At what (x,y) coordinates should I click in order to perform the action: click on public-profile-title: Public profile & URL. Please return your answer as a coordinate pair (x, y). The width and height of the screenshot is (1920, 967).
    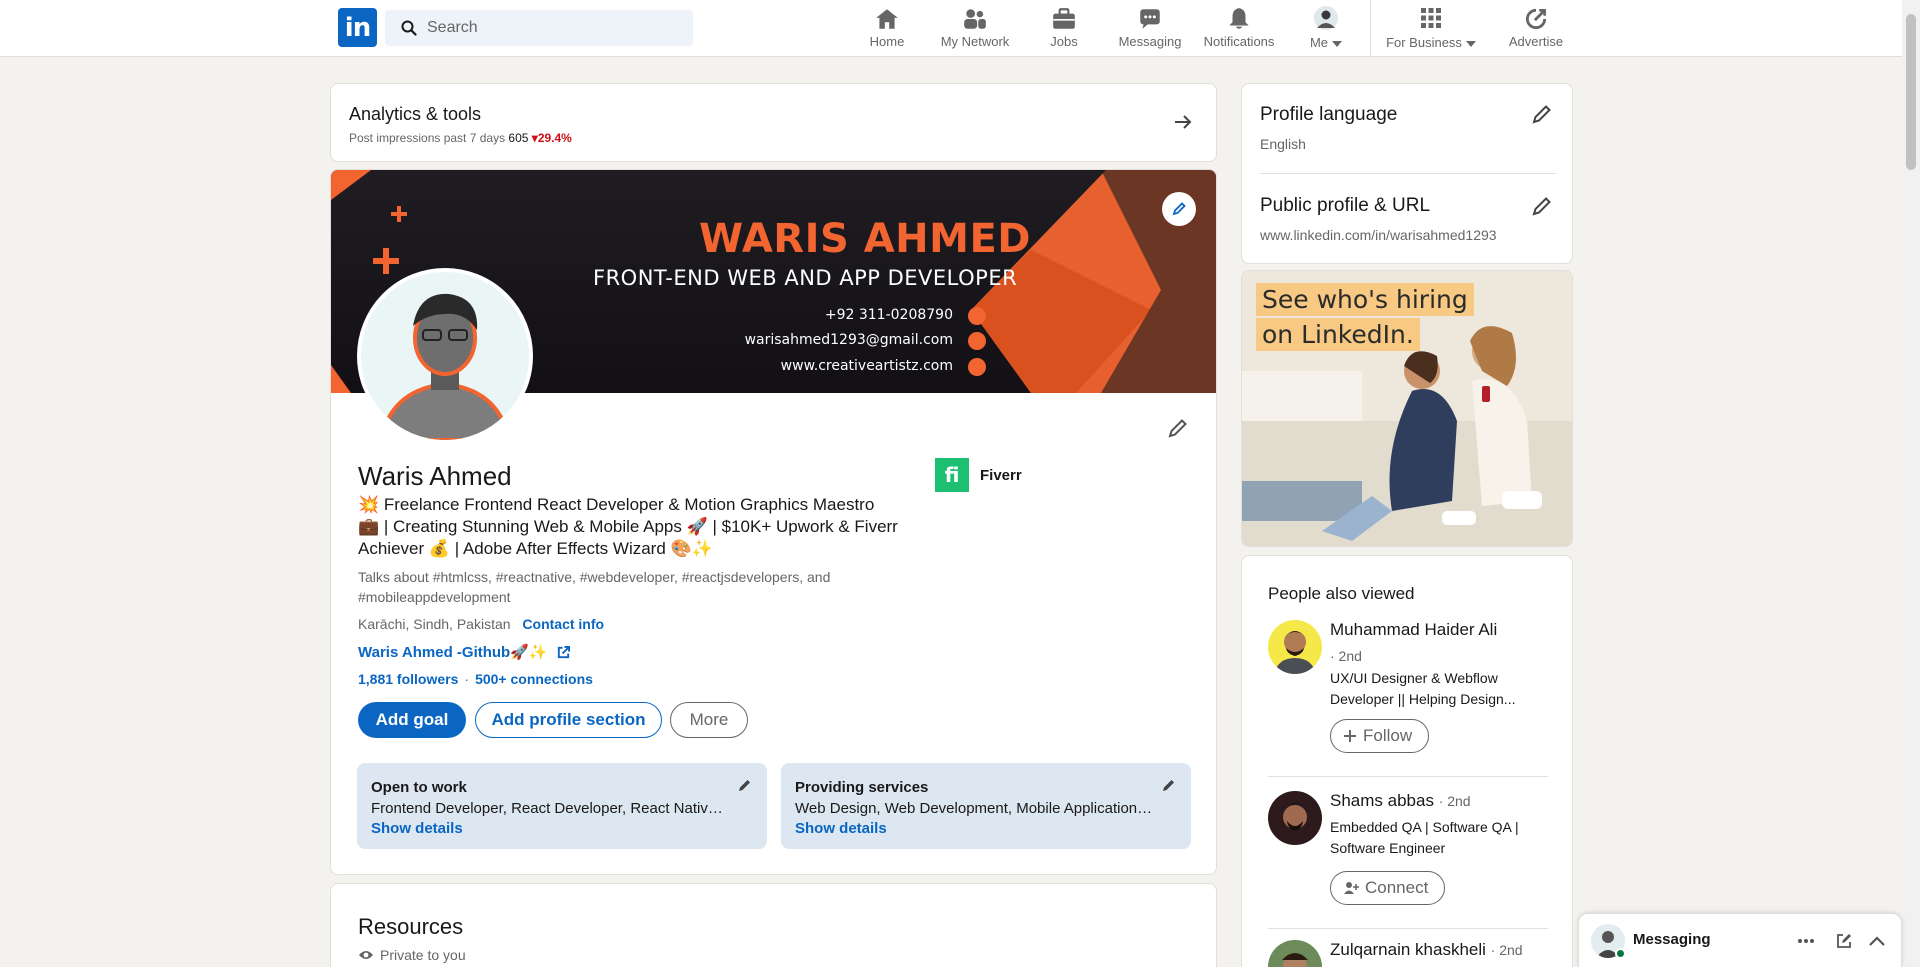
    Looking at the image, I should click on (1345, 205).